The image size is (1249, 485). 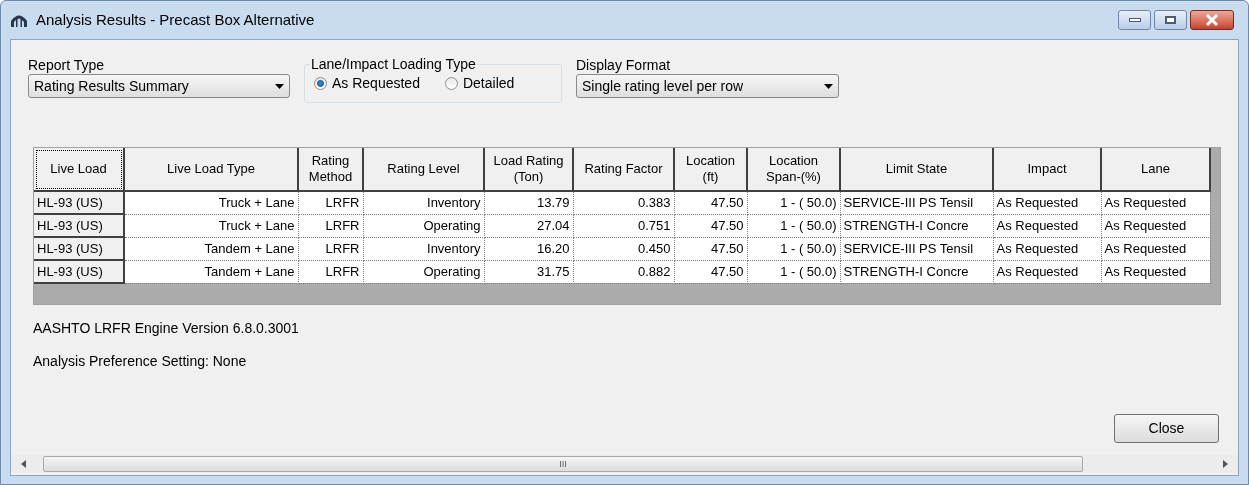 What do you see at coordinates (528, 225) in the screenshot?
I see `table-cell: 27.04` at bounding box center [528, 225].